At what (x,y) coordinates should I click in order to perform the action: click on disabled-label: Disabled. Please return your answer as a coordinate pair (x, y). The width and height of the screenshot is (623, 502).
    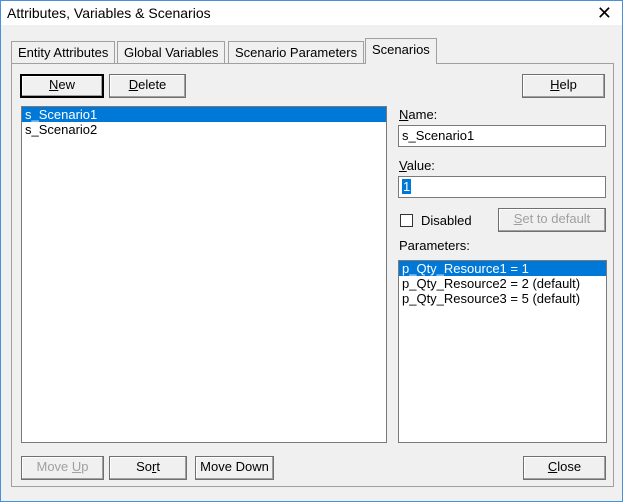
    Looking at the image, I should click on (446, 220).